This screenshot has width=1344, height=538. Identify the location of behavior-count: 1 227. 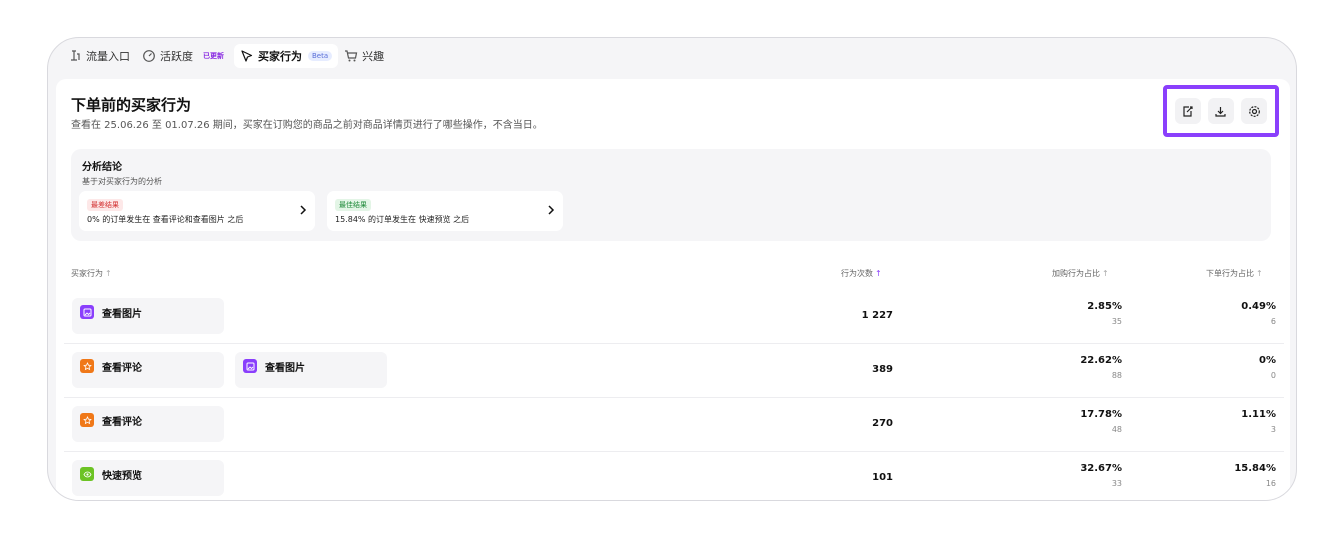
(877, 315).